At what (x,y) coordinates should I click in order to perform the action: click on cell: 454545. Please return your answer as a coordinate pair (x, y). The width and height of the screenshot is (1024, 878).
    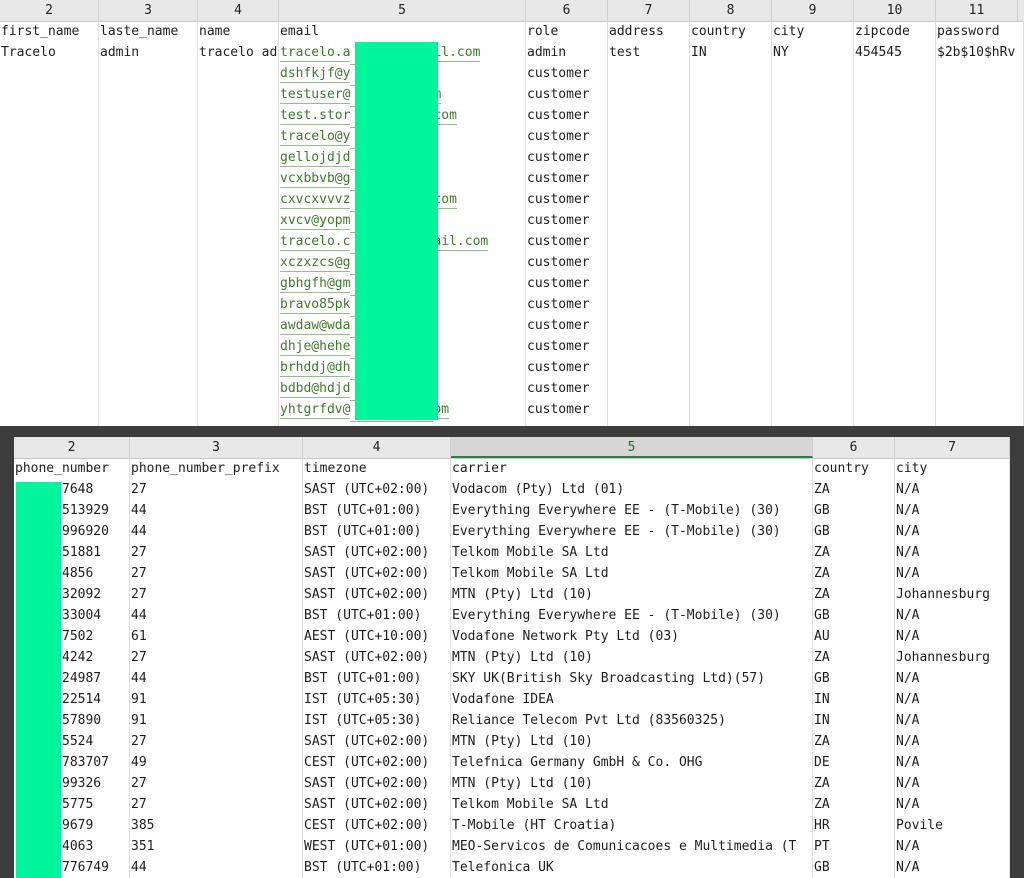
    Looking at the image, I should click on (894, 52).